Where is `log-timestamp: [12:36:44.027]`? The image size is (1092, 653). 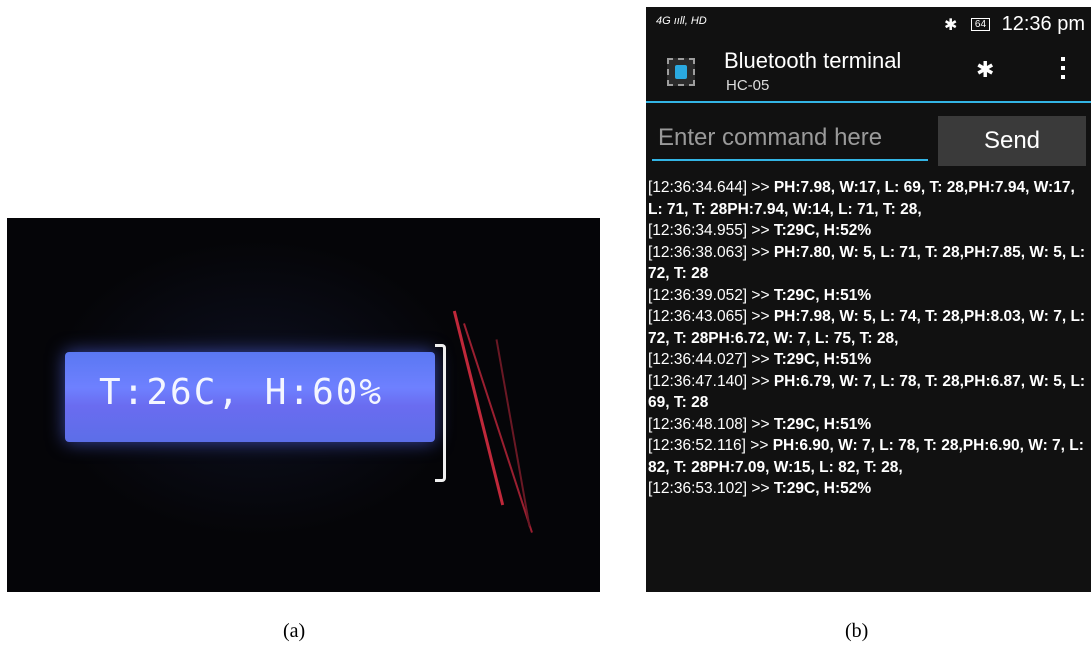
log-timestamp: [12:36:44.027] is located at coordinates (698, 359).